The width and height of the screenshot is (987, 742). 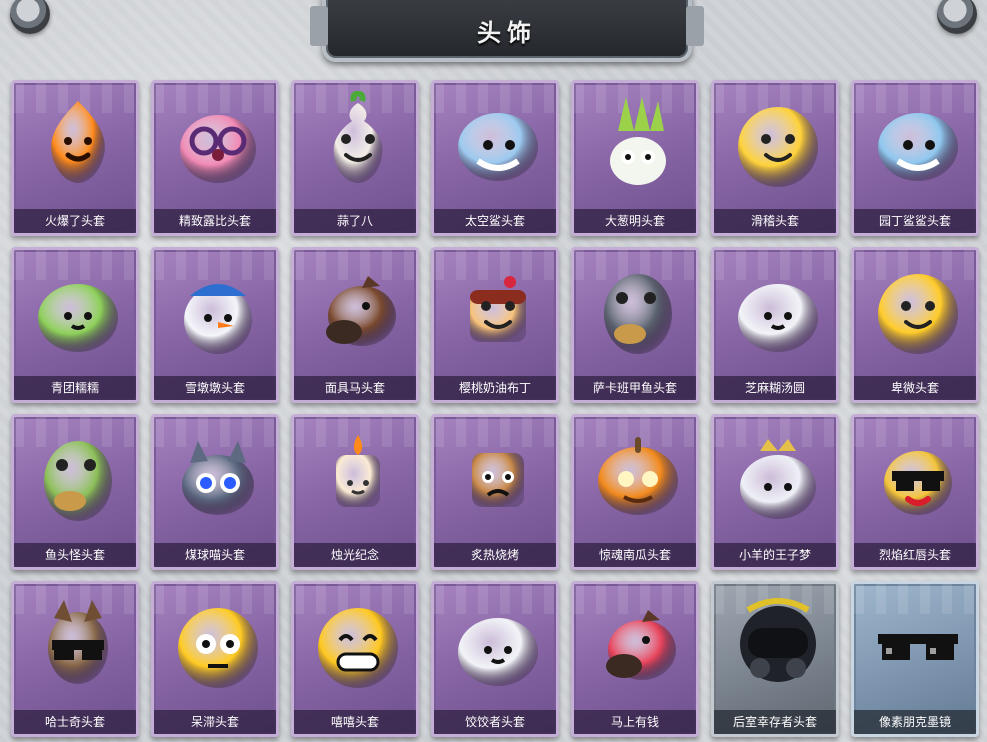 What do you see at coordinates (635, 492) in the screenshot?
I see `headwear-item-card: 惊魂南瓜头套` at bounding box center [635, 492].